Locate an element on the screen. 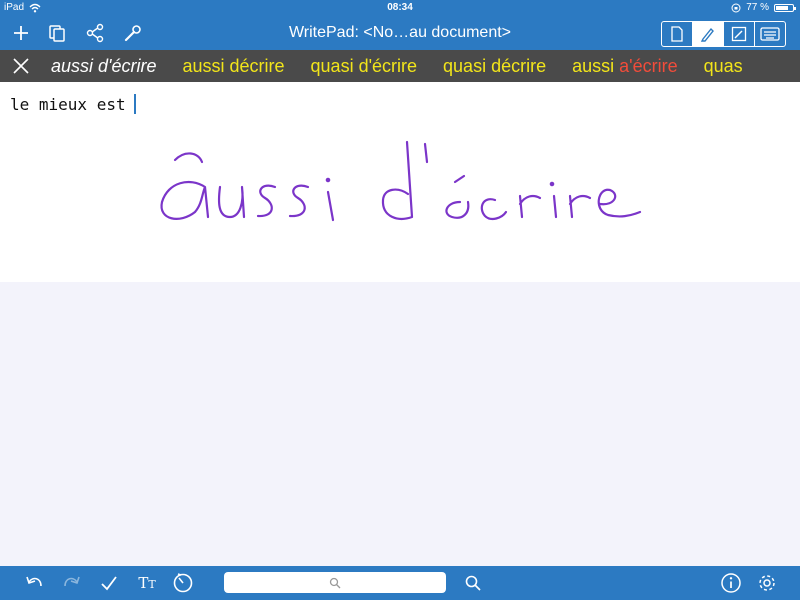 This screenshot has height=600, width=800. battery-percent: 77 % is located at coordinates (757, 7).